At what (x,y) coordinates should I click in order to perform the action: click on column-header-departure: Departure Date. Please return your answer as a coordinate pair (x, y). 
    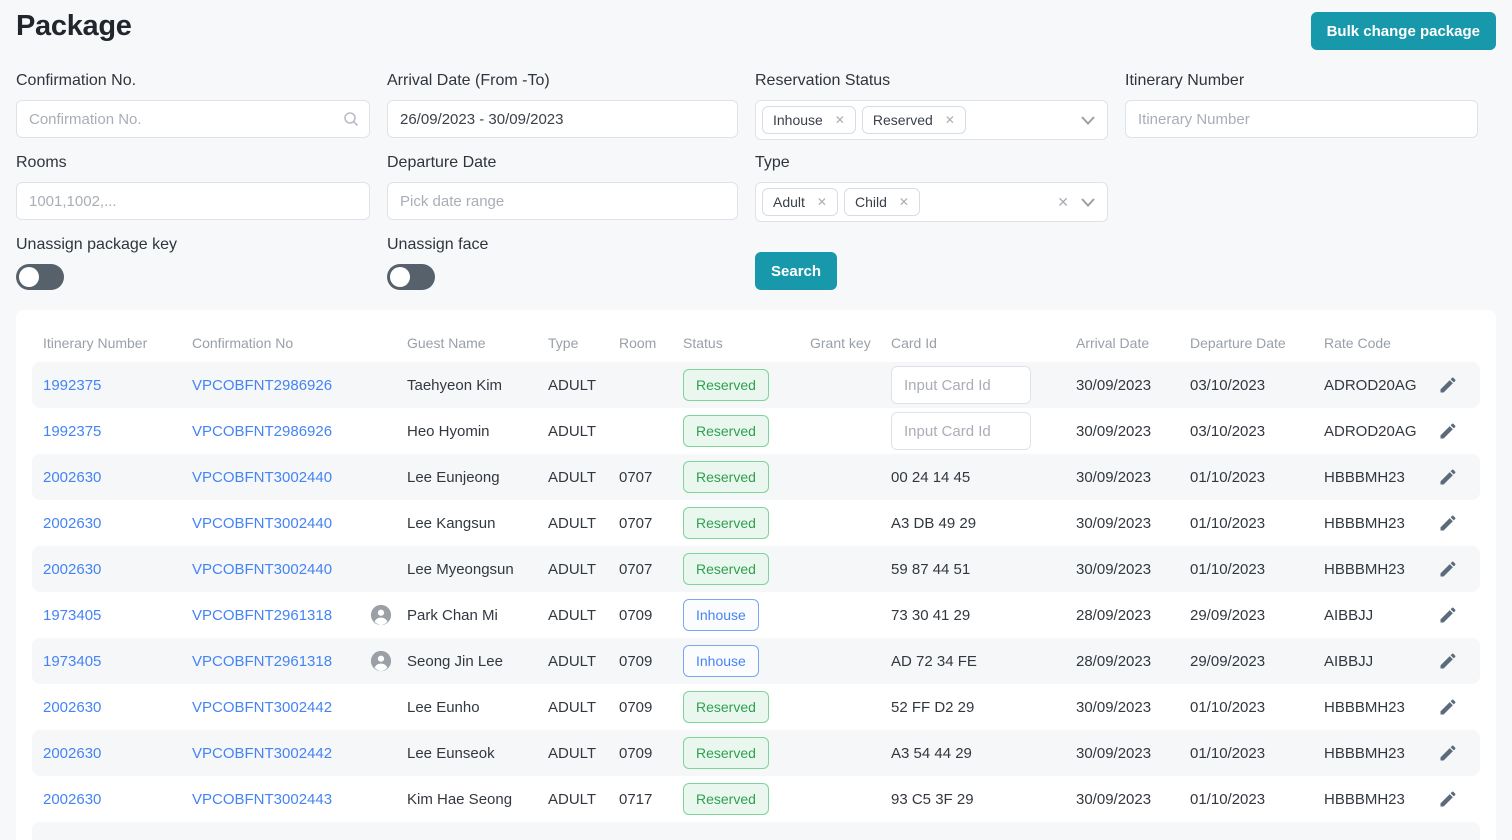
    Looking at the image, I should click on (1238, 343).